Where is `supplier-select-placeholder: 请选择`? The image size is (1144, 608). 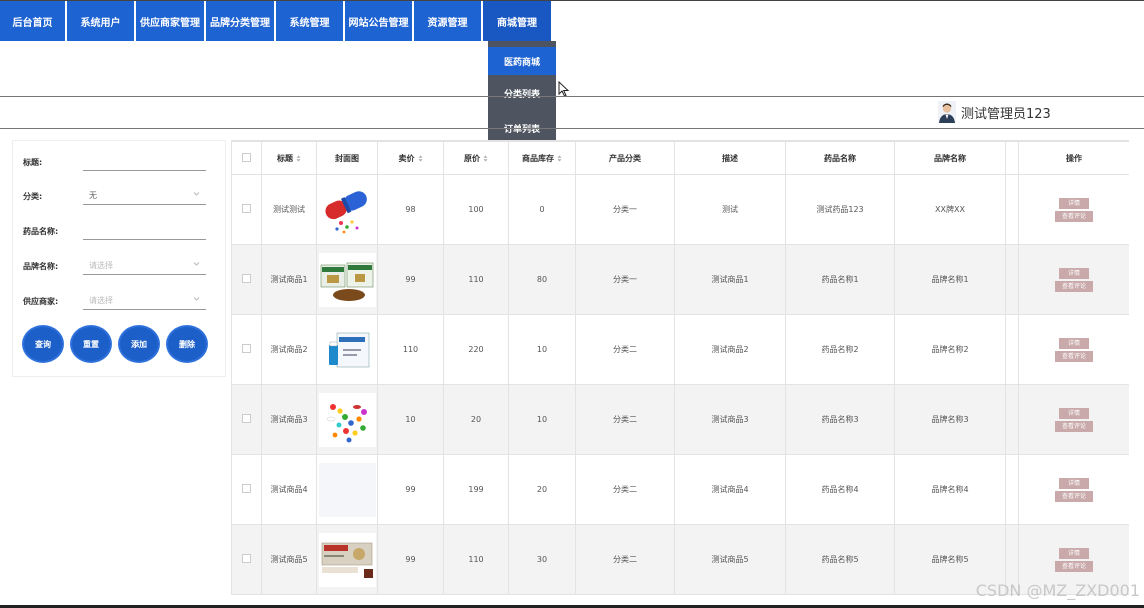 supplier-select-placeholder: 请选择 is located at coordinates (101, 300).